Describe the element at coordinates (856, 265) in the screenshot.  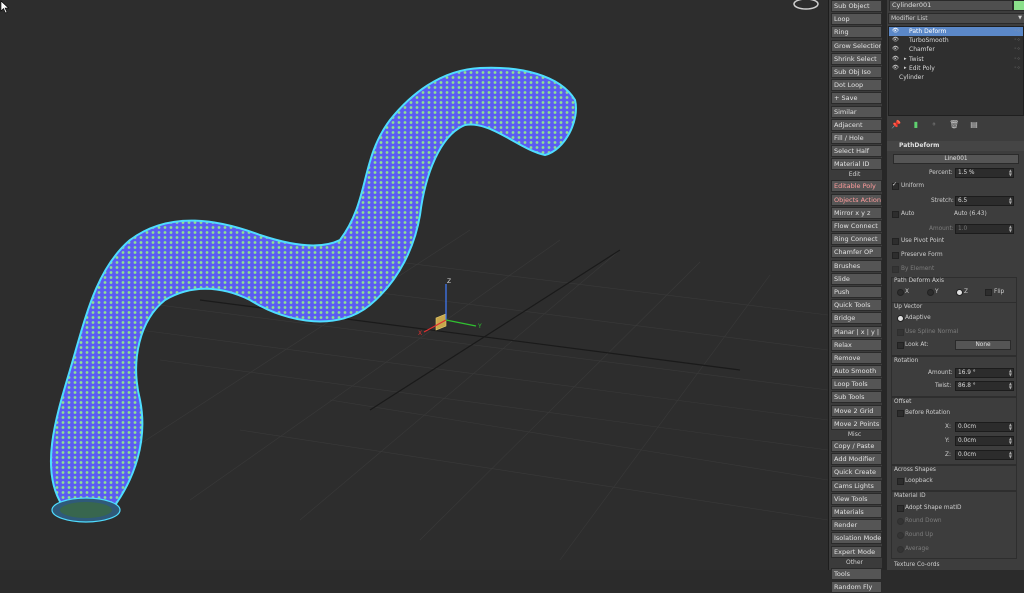
I see `quad-menu-item: Brushes` at that location.